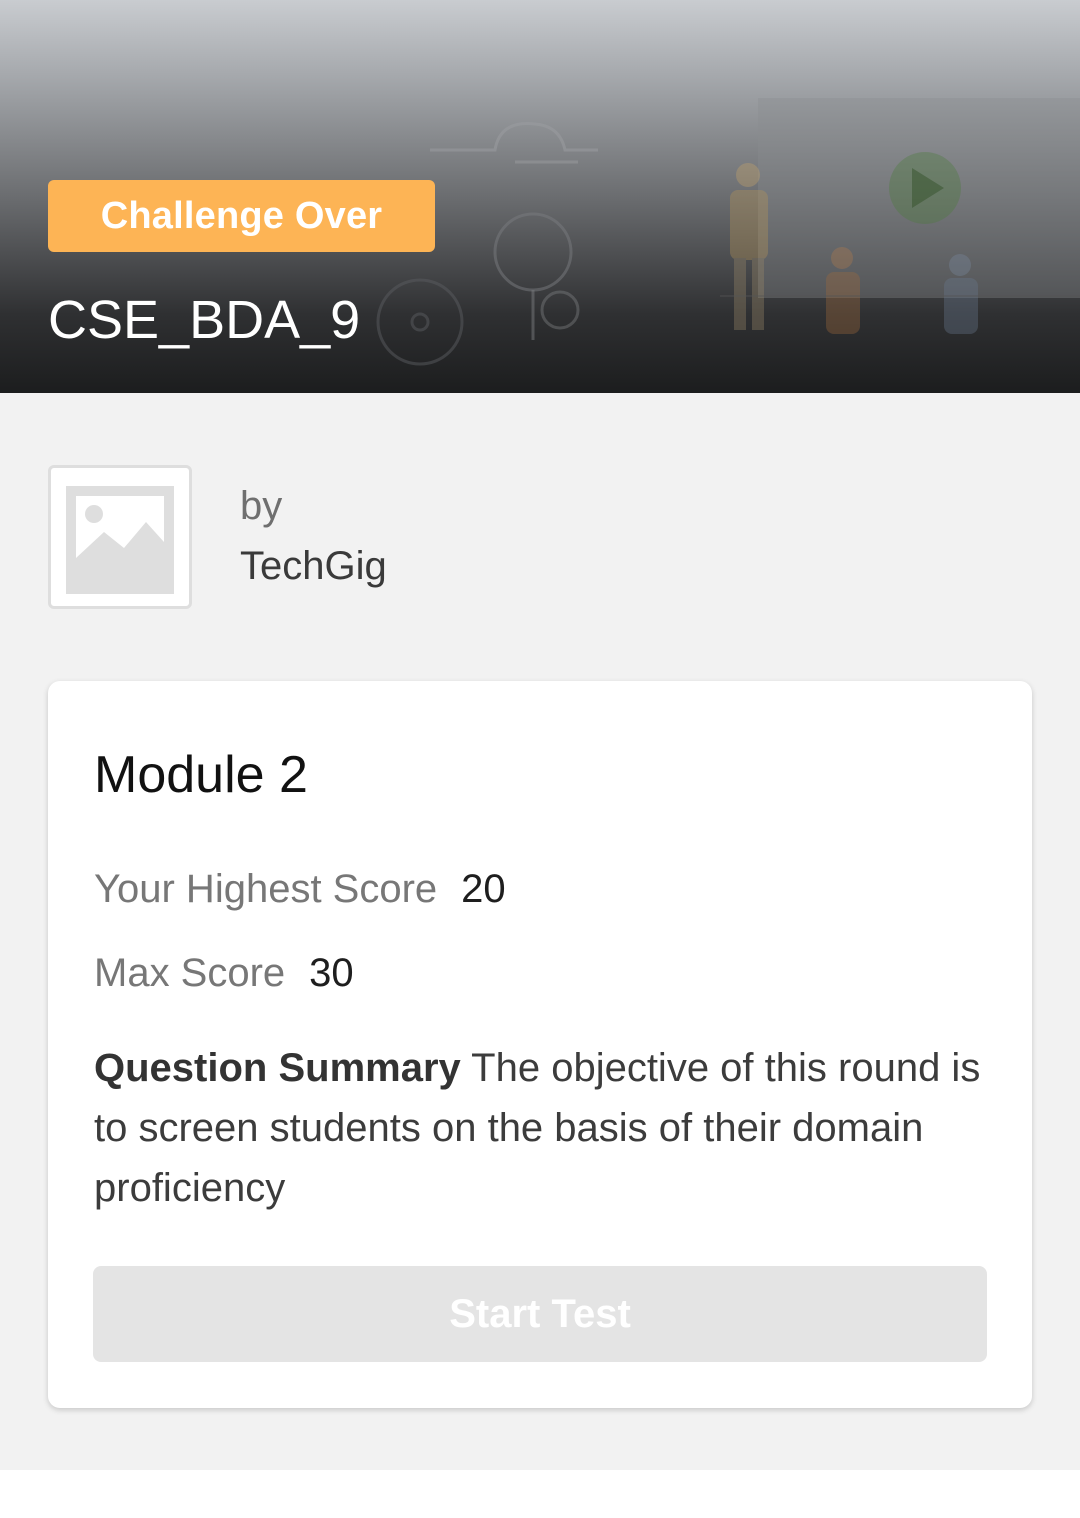  Describe the element at coordinates (483, 889) in the screenshot. I see `highest-score-value: 20` at that location.